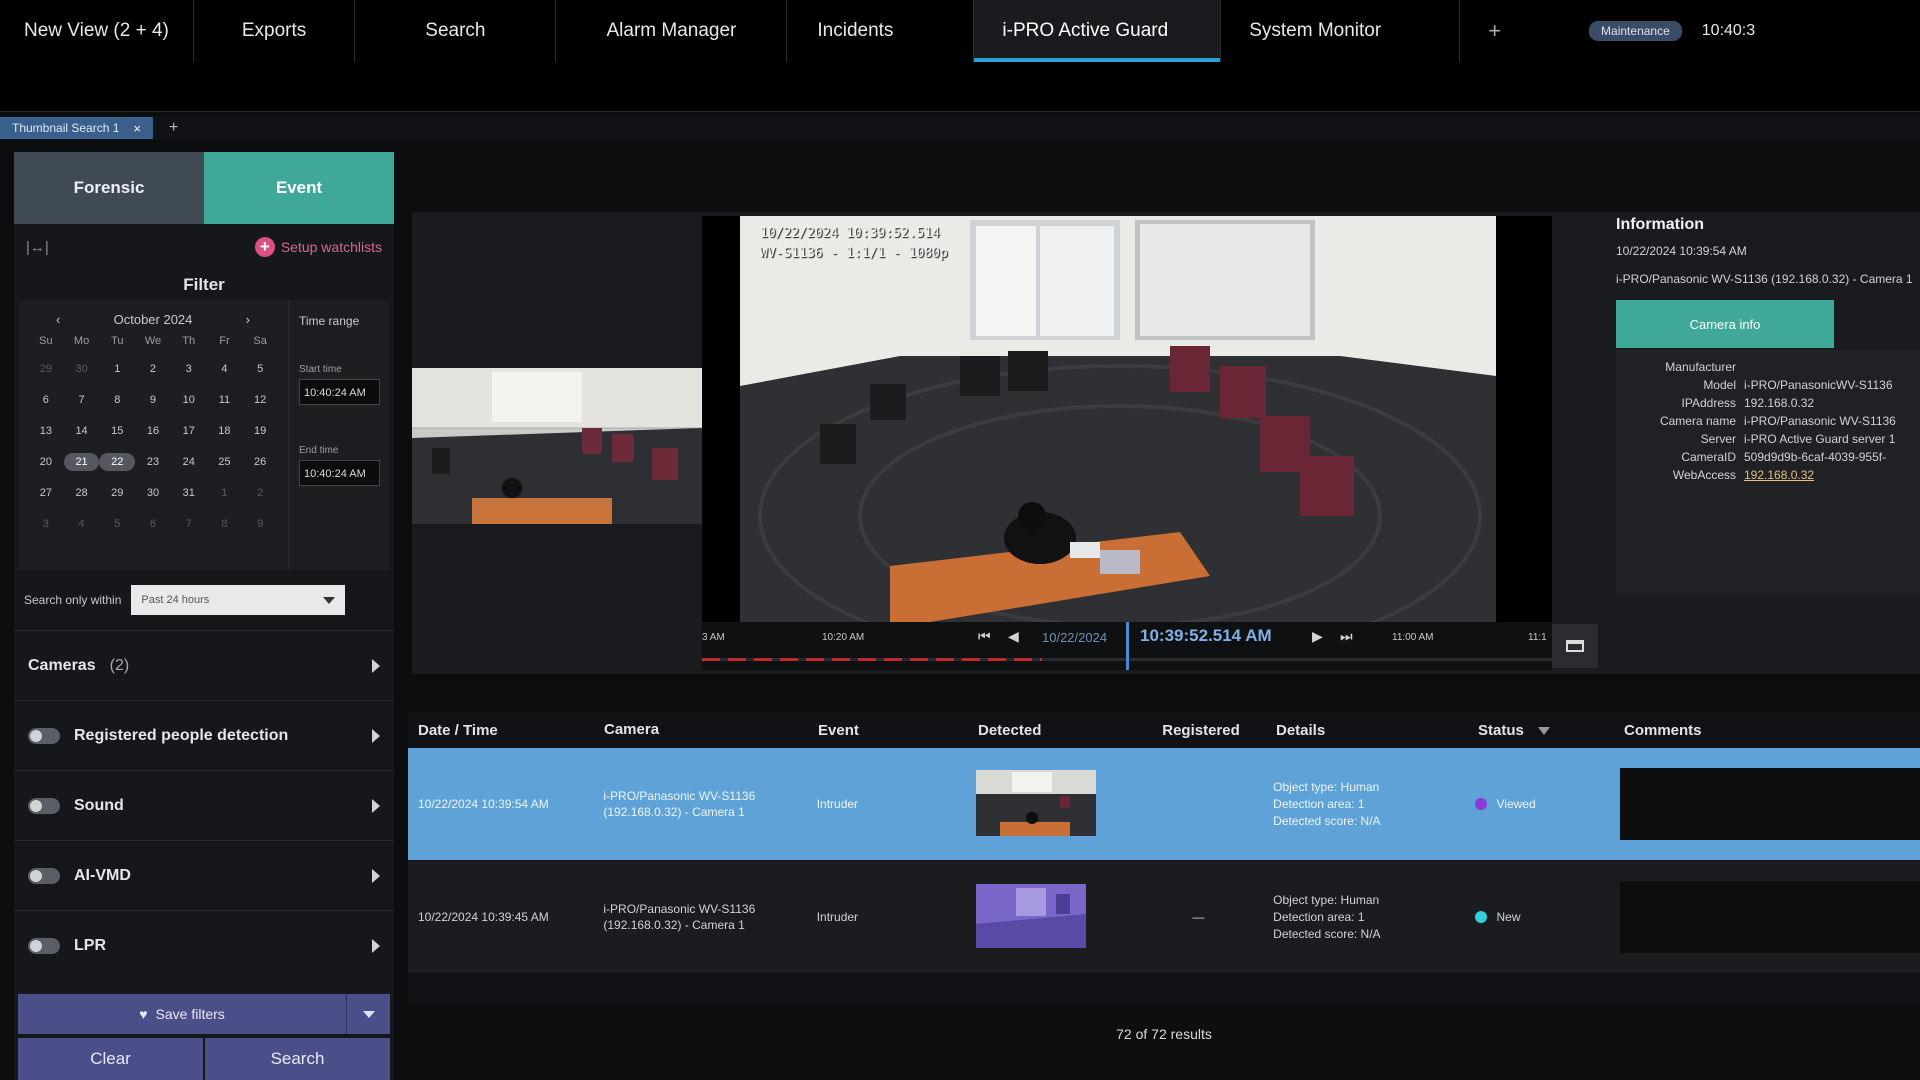  I want to click on web-access-link: 192.168.0.32, so click(1779, 475).